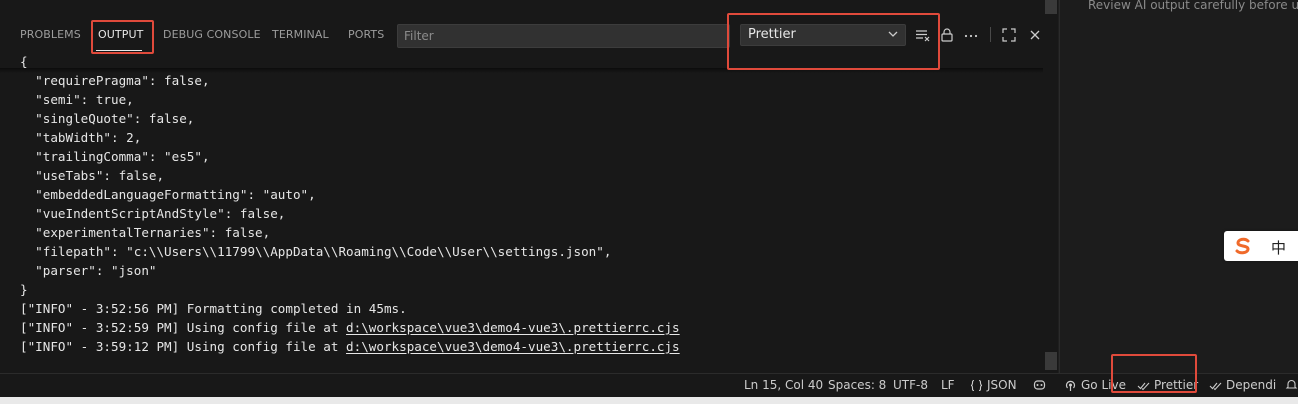 The width and height of the screenshot is (1298, 404). Describe the element at coordinates (77, 99) in the screenshot. I see `output-line: "semi": true,` at that location.